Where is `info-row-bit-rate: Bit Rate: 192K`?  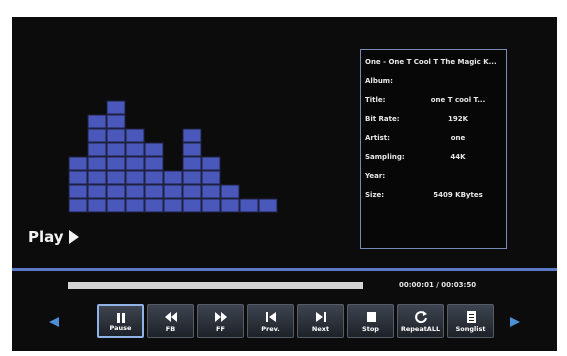 info-row-bit-rate: Bit Rate: 192K is located at coordinates (433, 120).